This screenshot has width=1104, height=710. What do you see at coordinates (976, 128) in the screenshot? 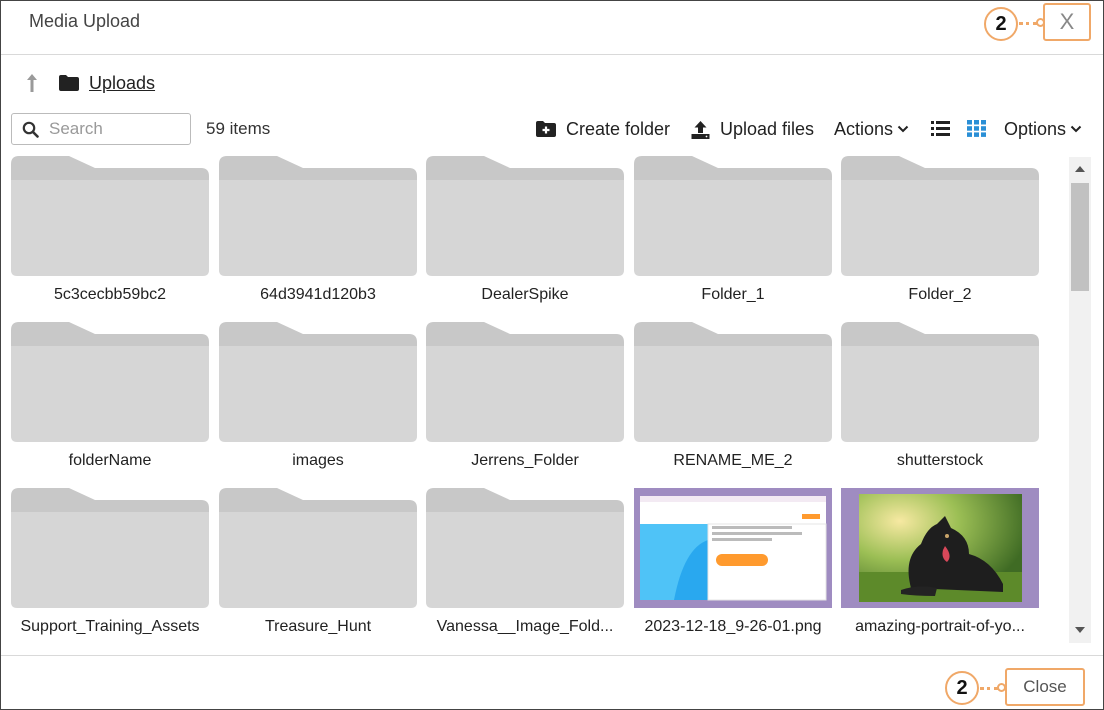
I see `grid-view-icon` at bounding box center [976, 128].